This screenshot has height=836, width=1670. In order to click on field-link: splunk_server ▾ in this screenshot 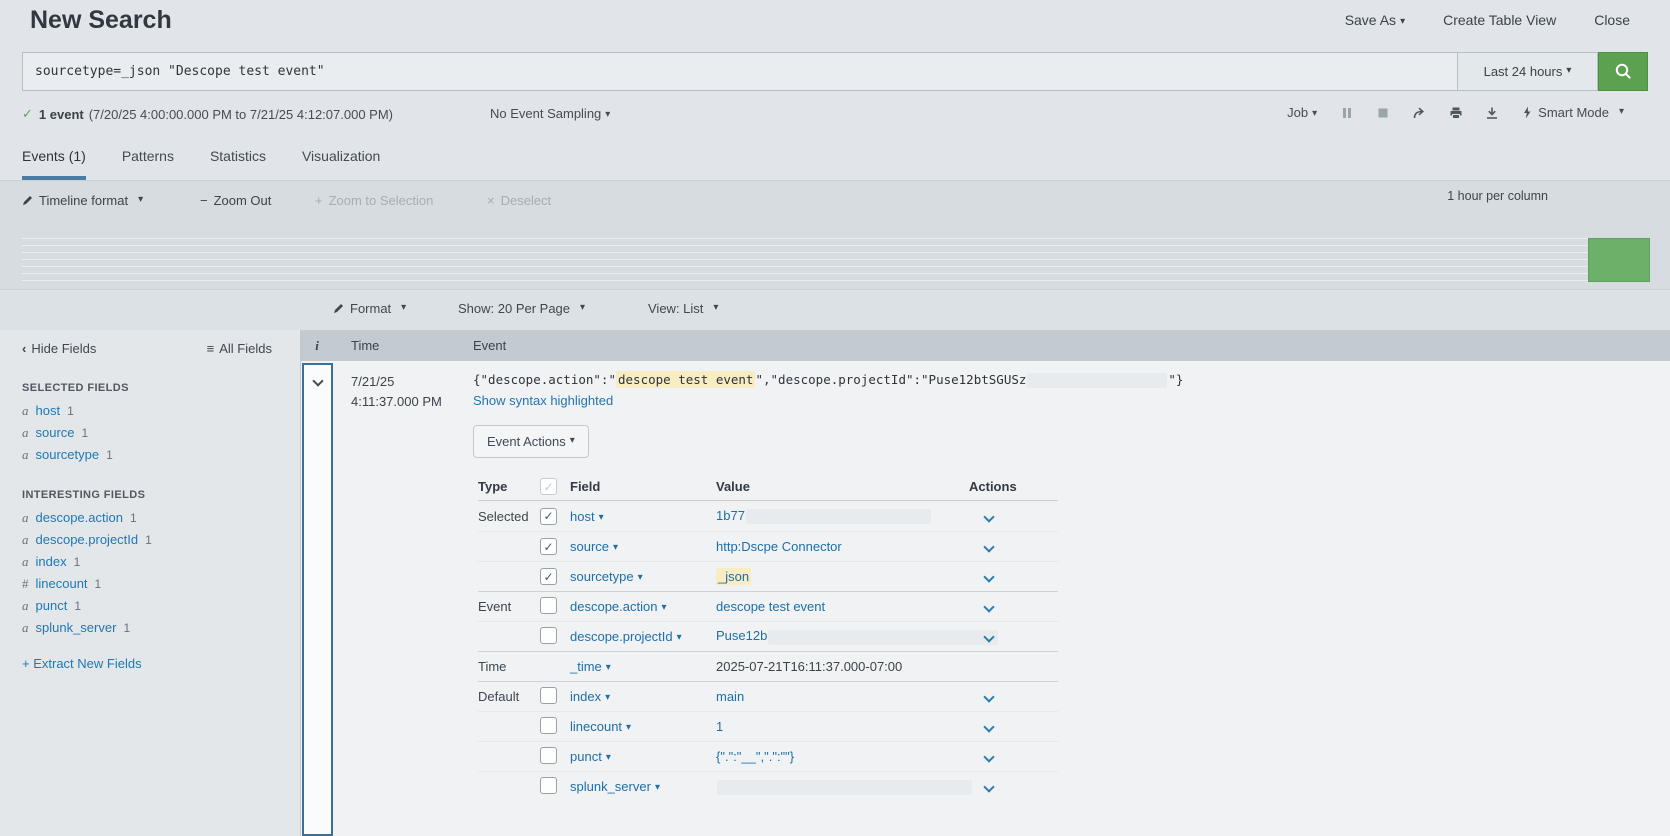, I will do `click(615, 786)`.